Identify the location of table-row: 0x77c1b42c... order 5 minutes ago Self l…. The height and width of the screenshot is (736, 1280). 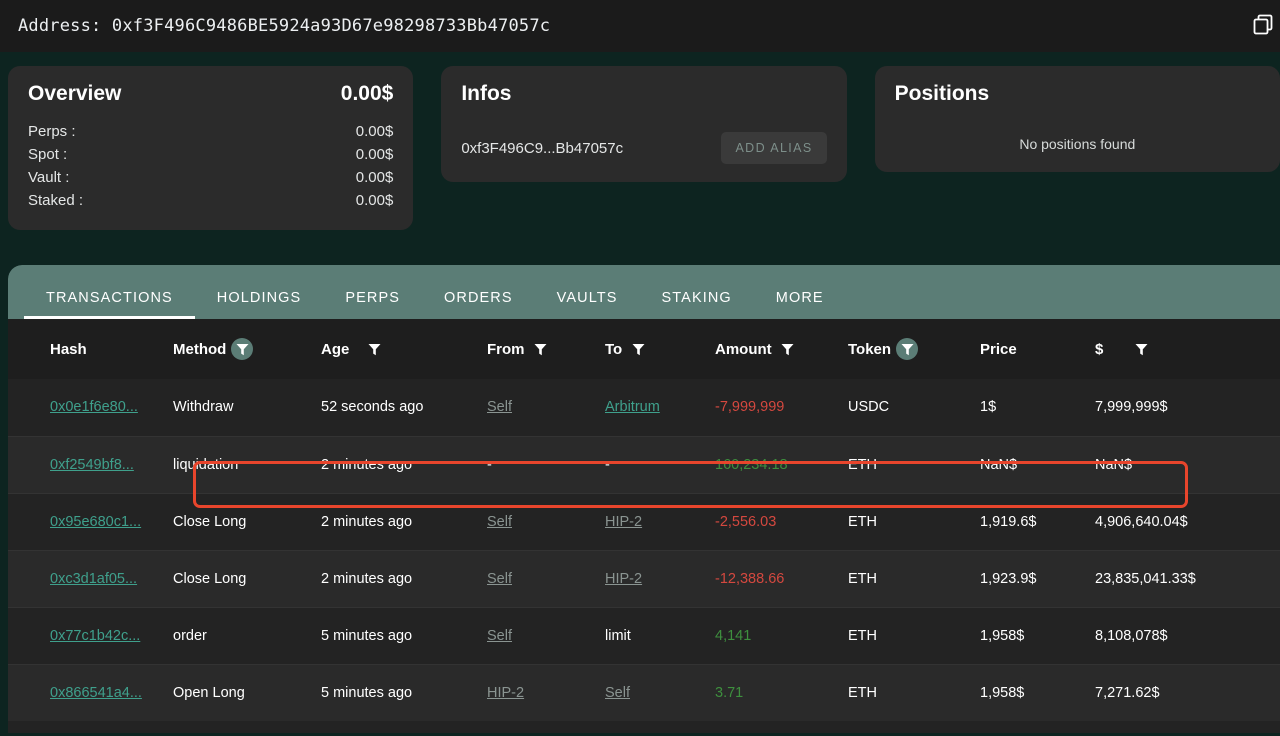
(644, 635).